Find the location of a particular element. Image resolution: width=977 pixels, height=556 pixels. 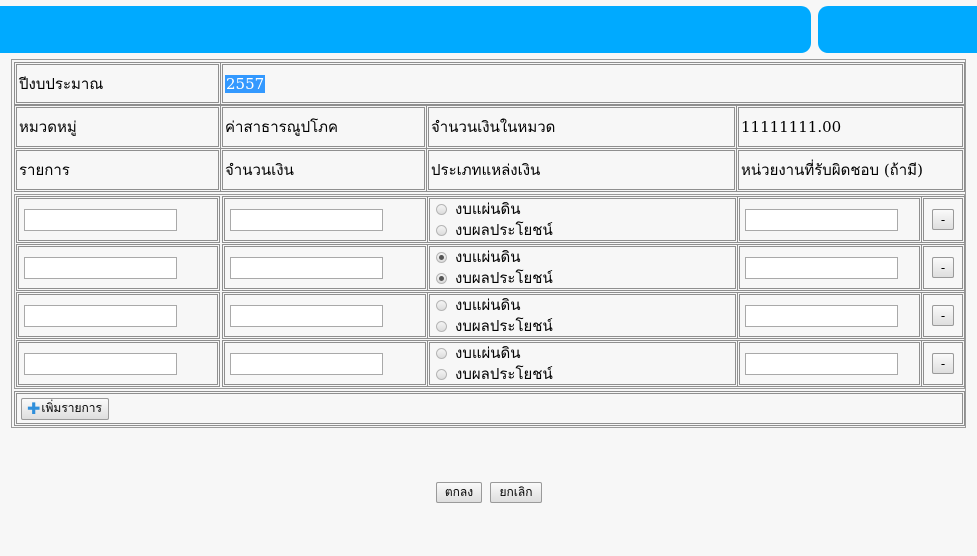

row3-item-input is located at coordinates (100, 315).